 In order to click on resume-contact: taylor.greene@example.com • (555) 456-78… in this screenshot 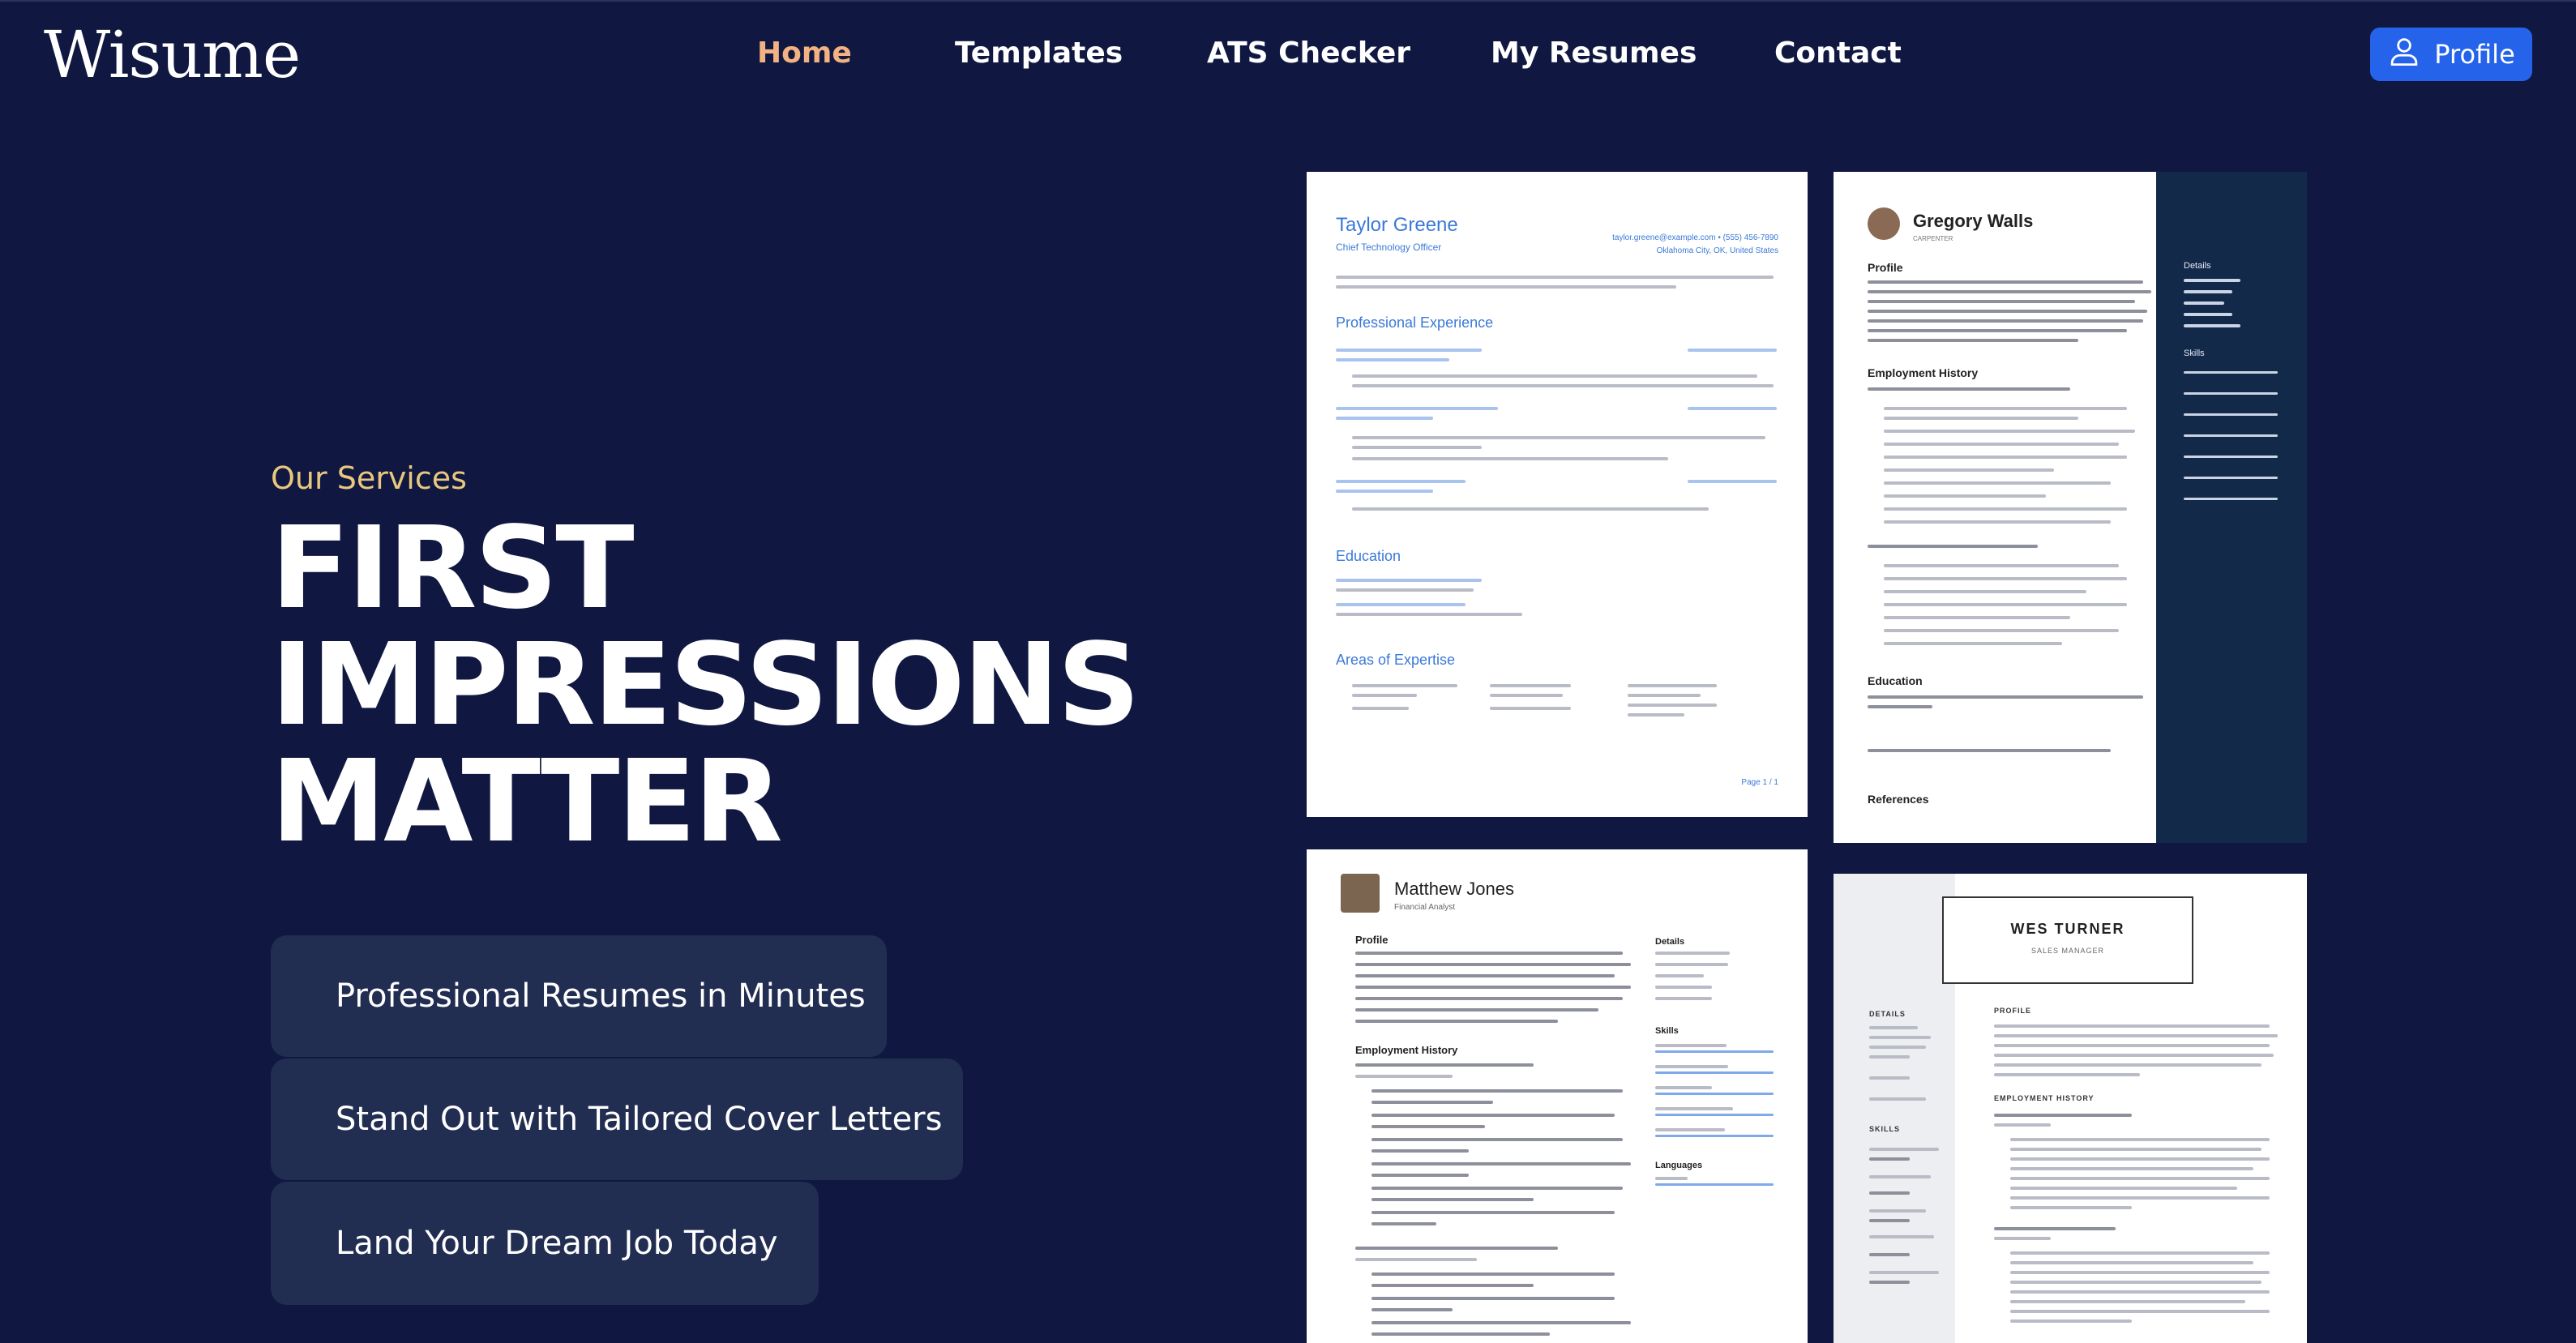, I will do `click(1695, 237)`.